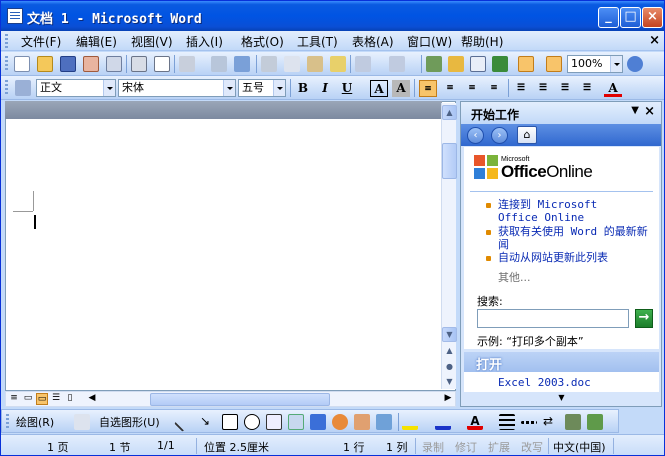 The image size is (665, 456). I want to click on menu-tools: 工具(T), so click(317, 41).